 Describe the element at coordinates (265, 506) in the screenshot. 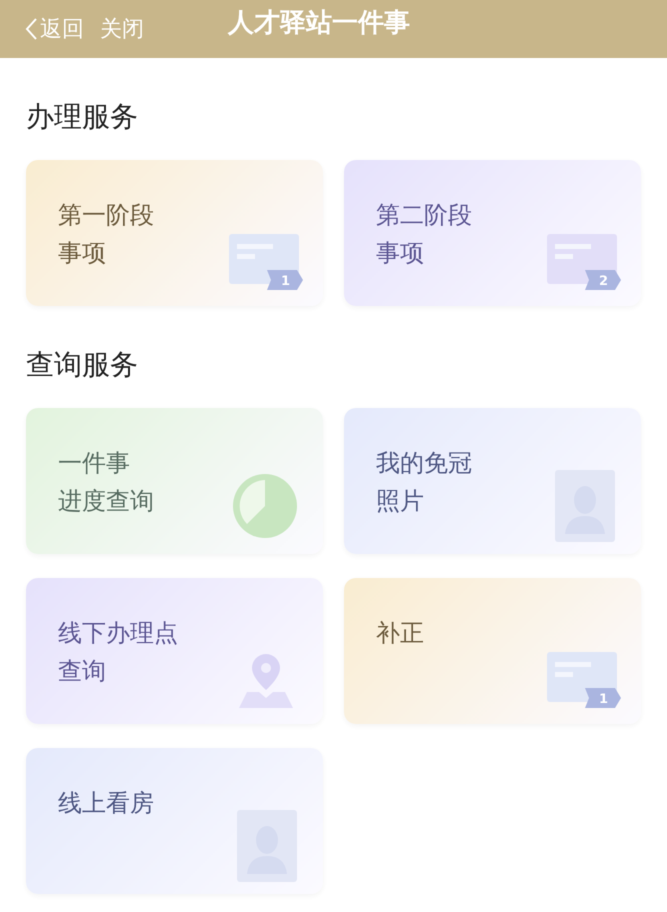

I see `pie-chart-icon` at that location.